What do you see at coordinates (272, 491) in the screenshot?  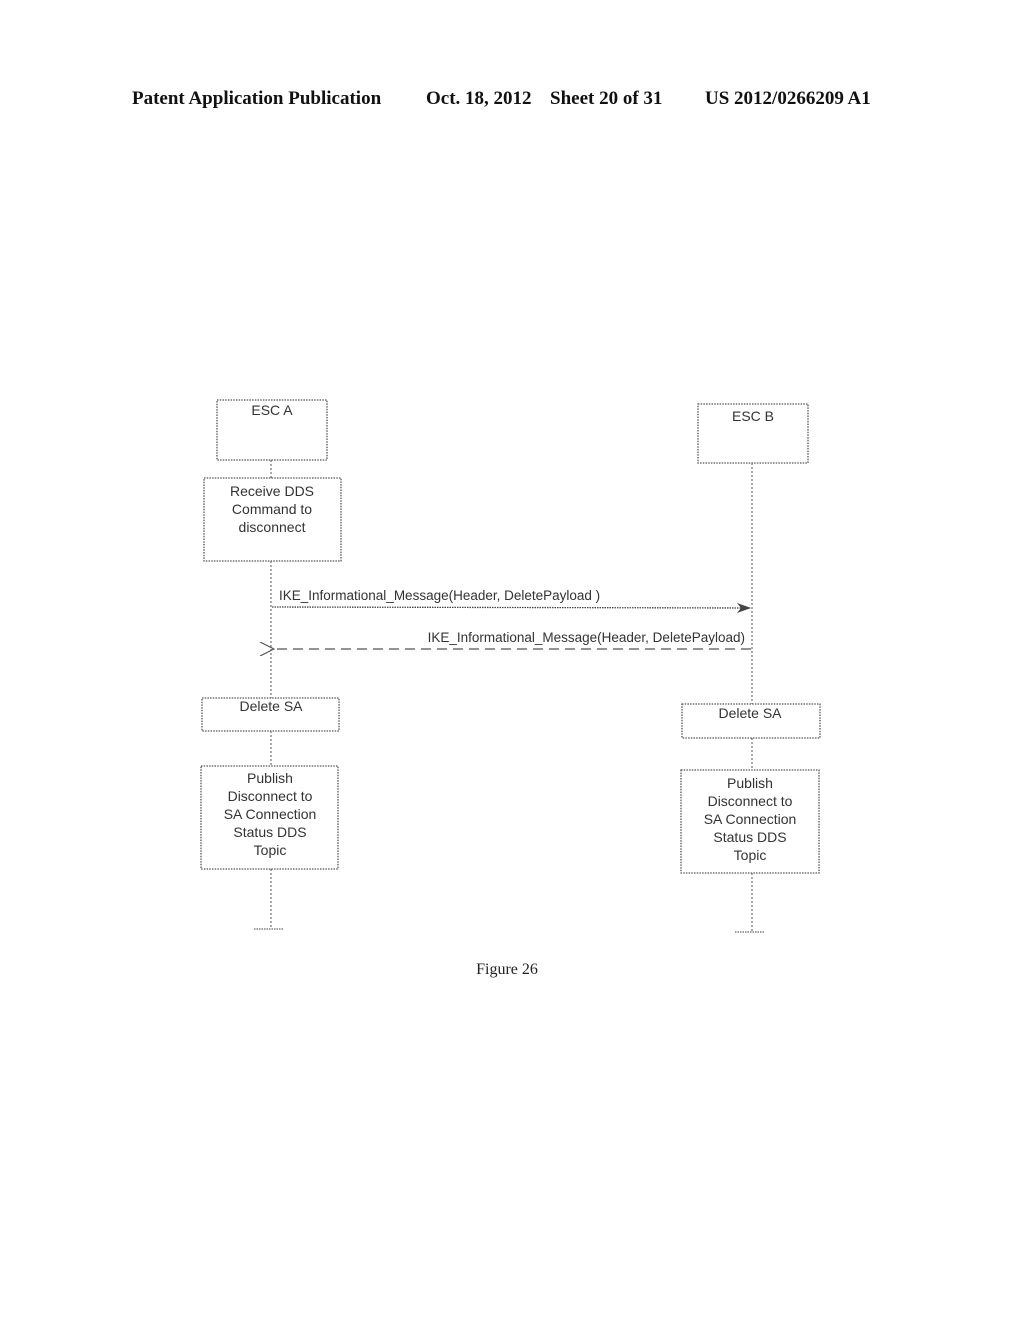 I see `svg-text: Receive DDS` at bounding box center [272, 491].